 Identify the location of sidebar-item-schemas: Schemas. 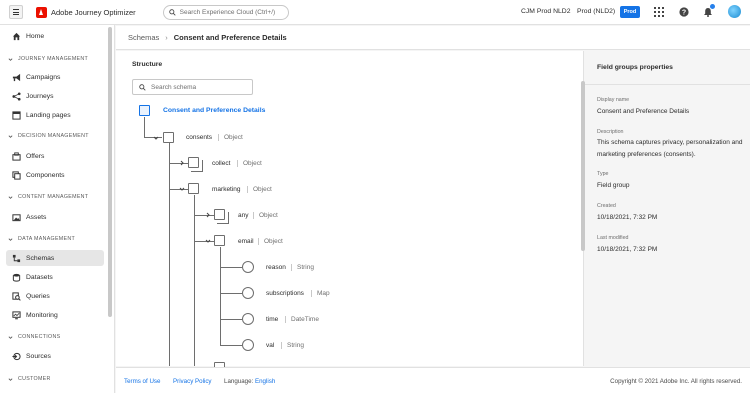
(55, 258).